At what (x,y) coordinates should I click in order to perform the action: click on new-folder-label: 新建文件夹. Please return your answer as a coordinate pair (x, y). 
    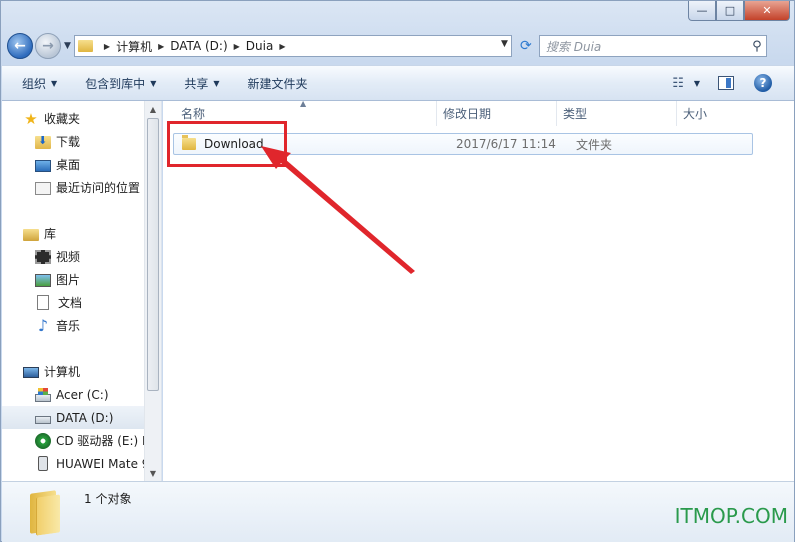
    Looking at the image, I should click on (277, 83).